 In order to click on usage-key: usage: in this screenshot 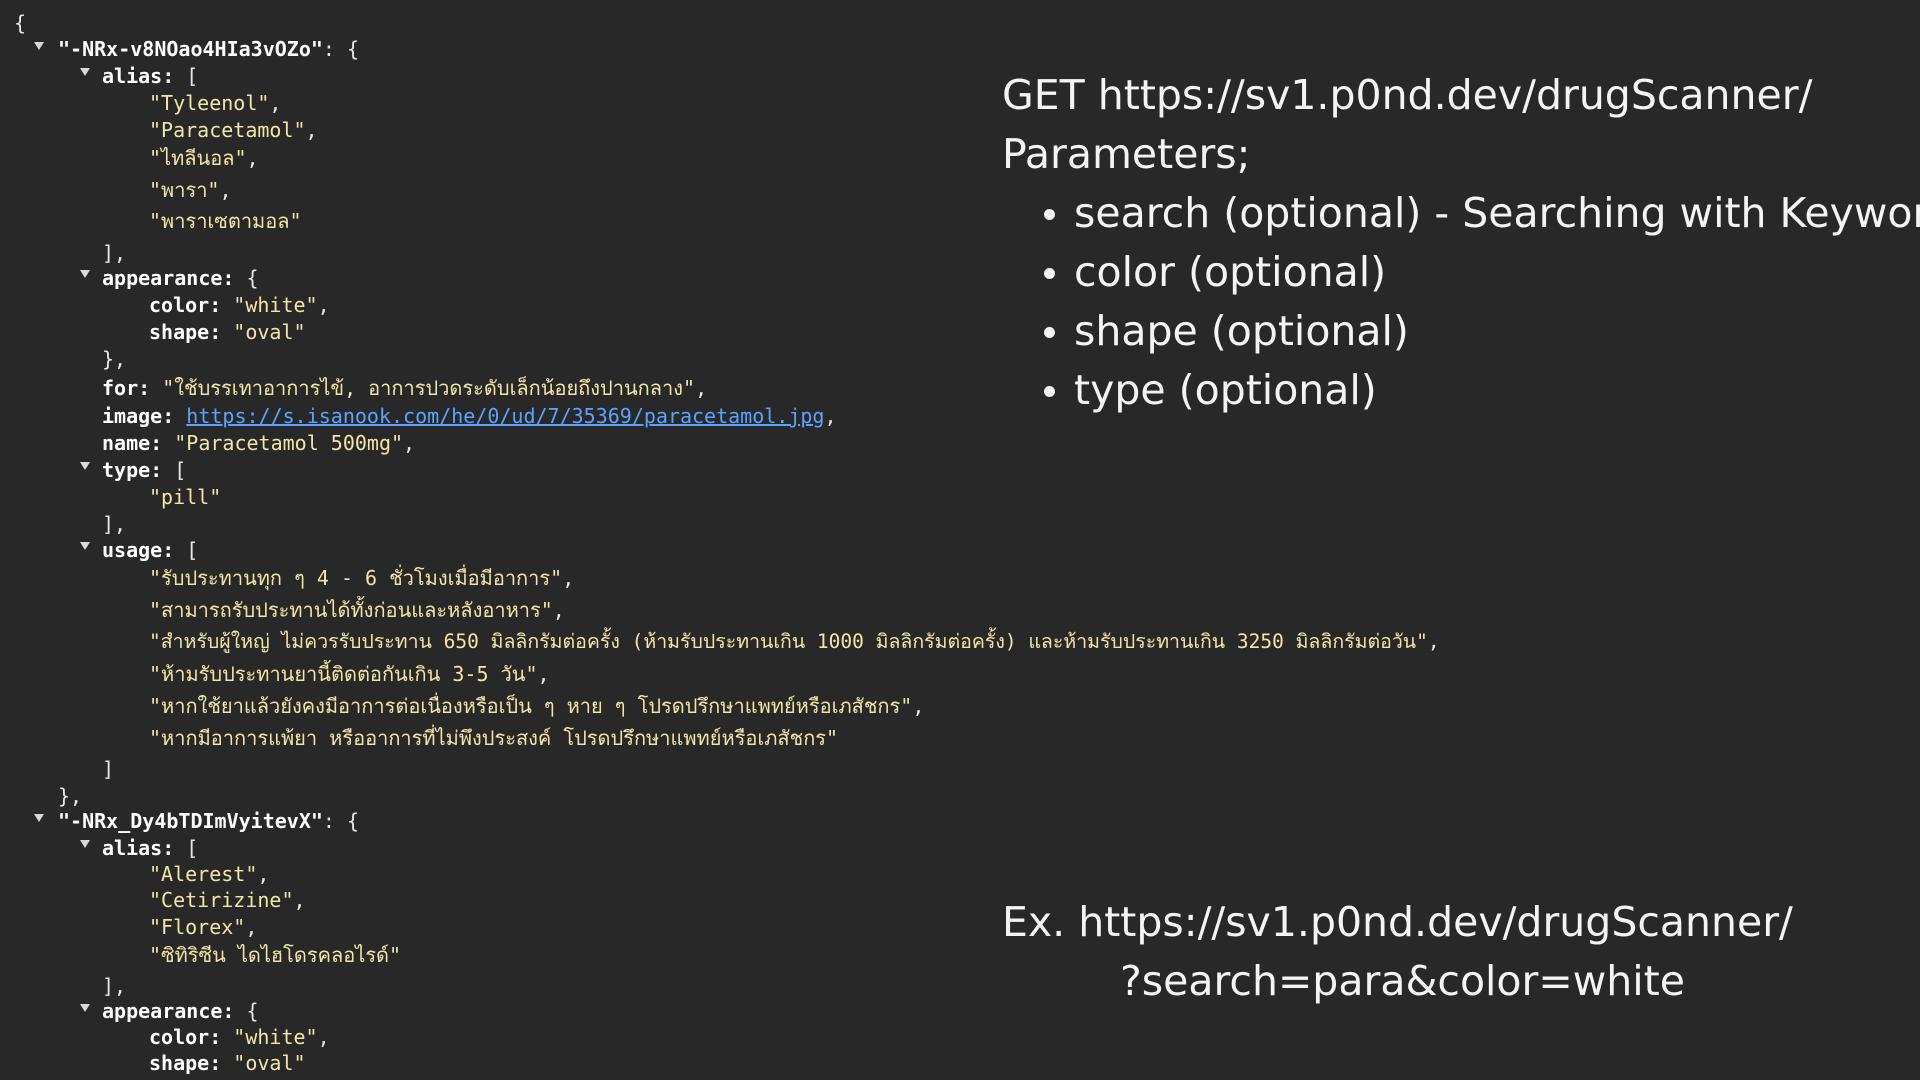, I will do `click(138, 550)`.